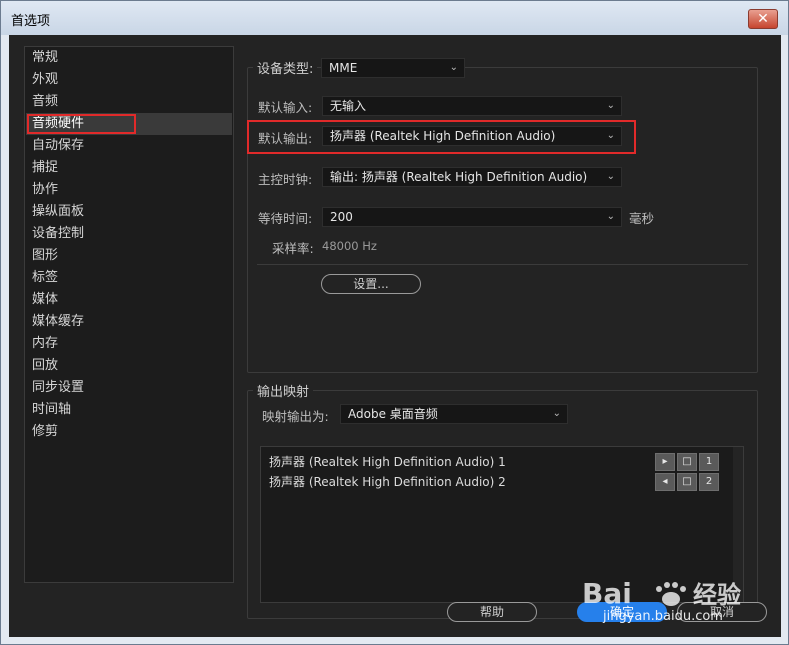 The height and width of the screenshot is (645, 789). Describe the element at coordinates (394, 18) in the screenshot. I see `title-bar: 首选项 ✕` at that location.